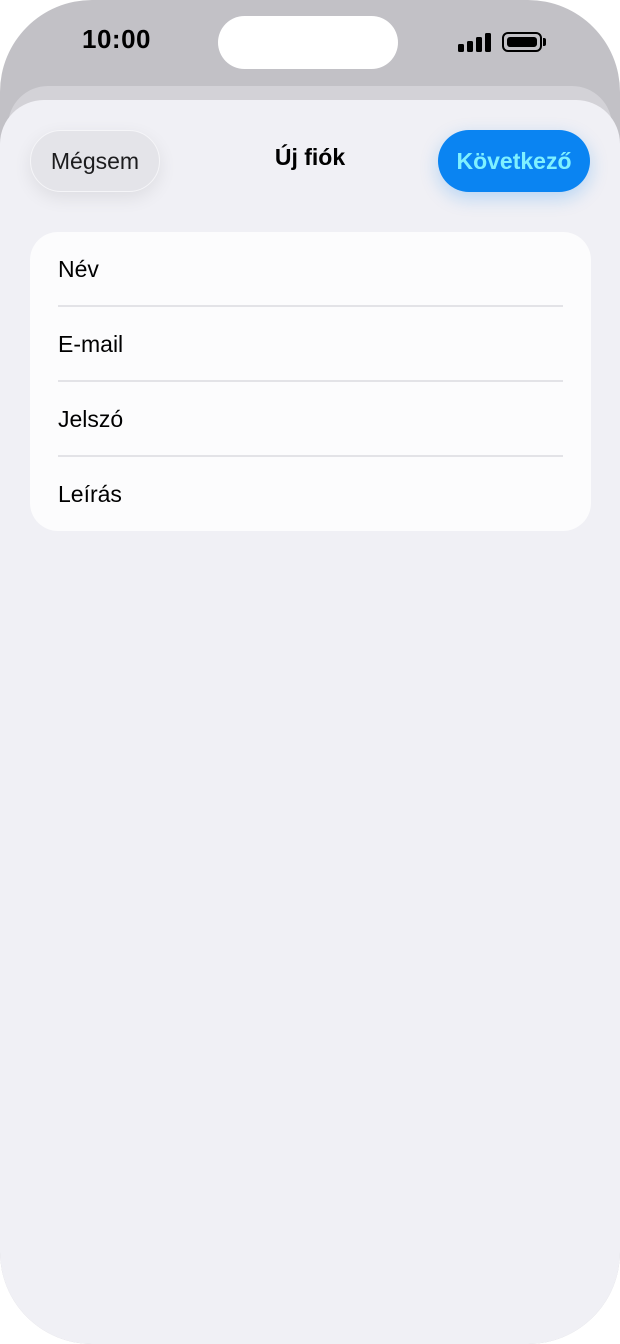  What do you see at coordinates (310, 344) in the screenshot?
I see `email-field: E-mail` at bounding box center [310, 344].